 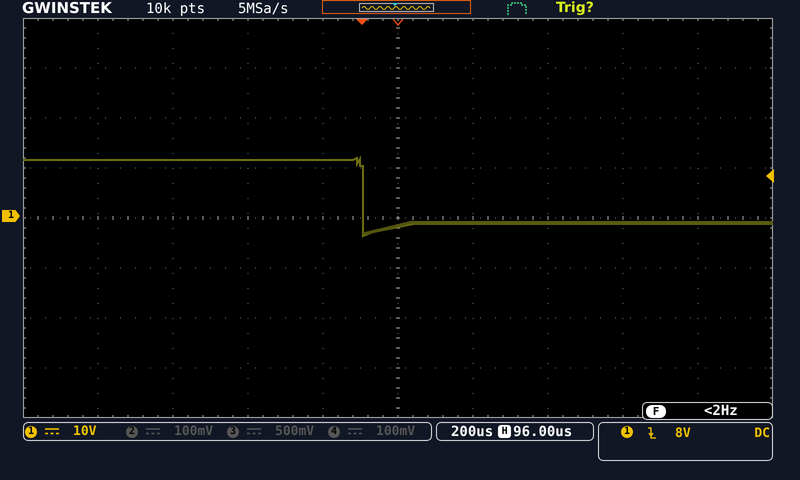 What do you see at coordinates (517, 9) in the screenshot?
I see `square-wave-icon` at bounding box center [517, 9].